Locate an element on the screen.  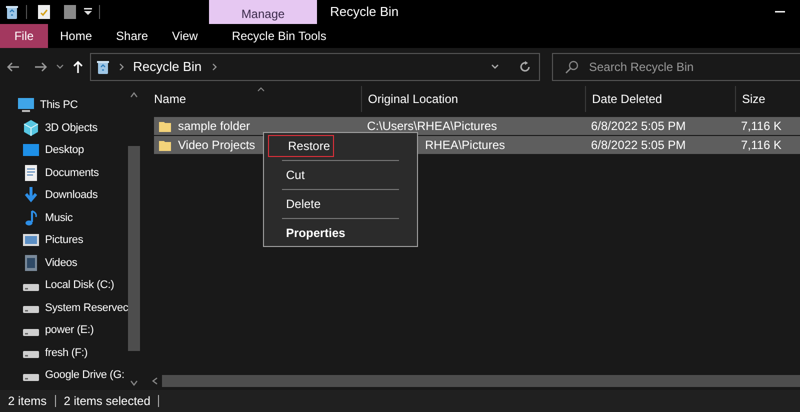
breadcrumb-item: Recycle Bin is located at coordinates (167, 67).